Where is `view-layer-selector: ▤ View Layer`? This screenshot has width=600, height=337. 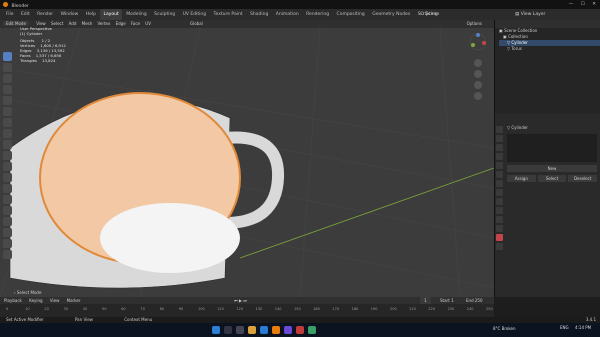 view-layer-selector: ▤ View Layer is located at coordinates (530, 14).